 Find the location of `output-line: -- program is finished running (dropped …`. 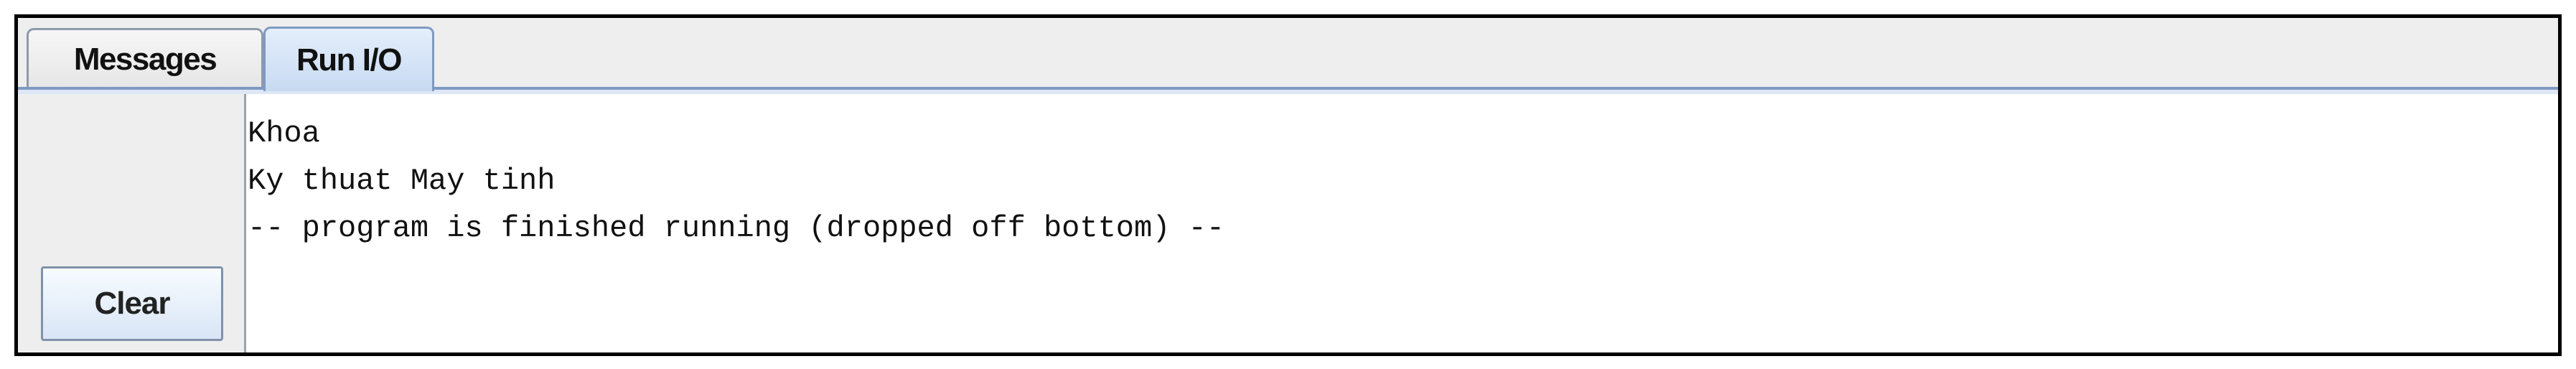

output-line: -- program is finished running (dropped … is located at coordinates (736, 228).